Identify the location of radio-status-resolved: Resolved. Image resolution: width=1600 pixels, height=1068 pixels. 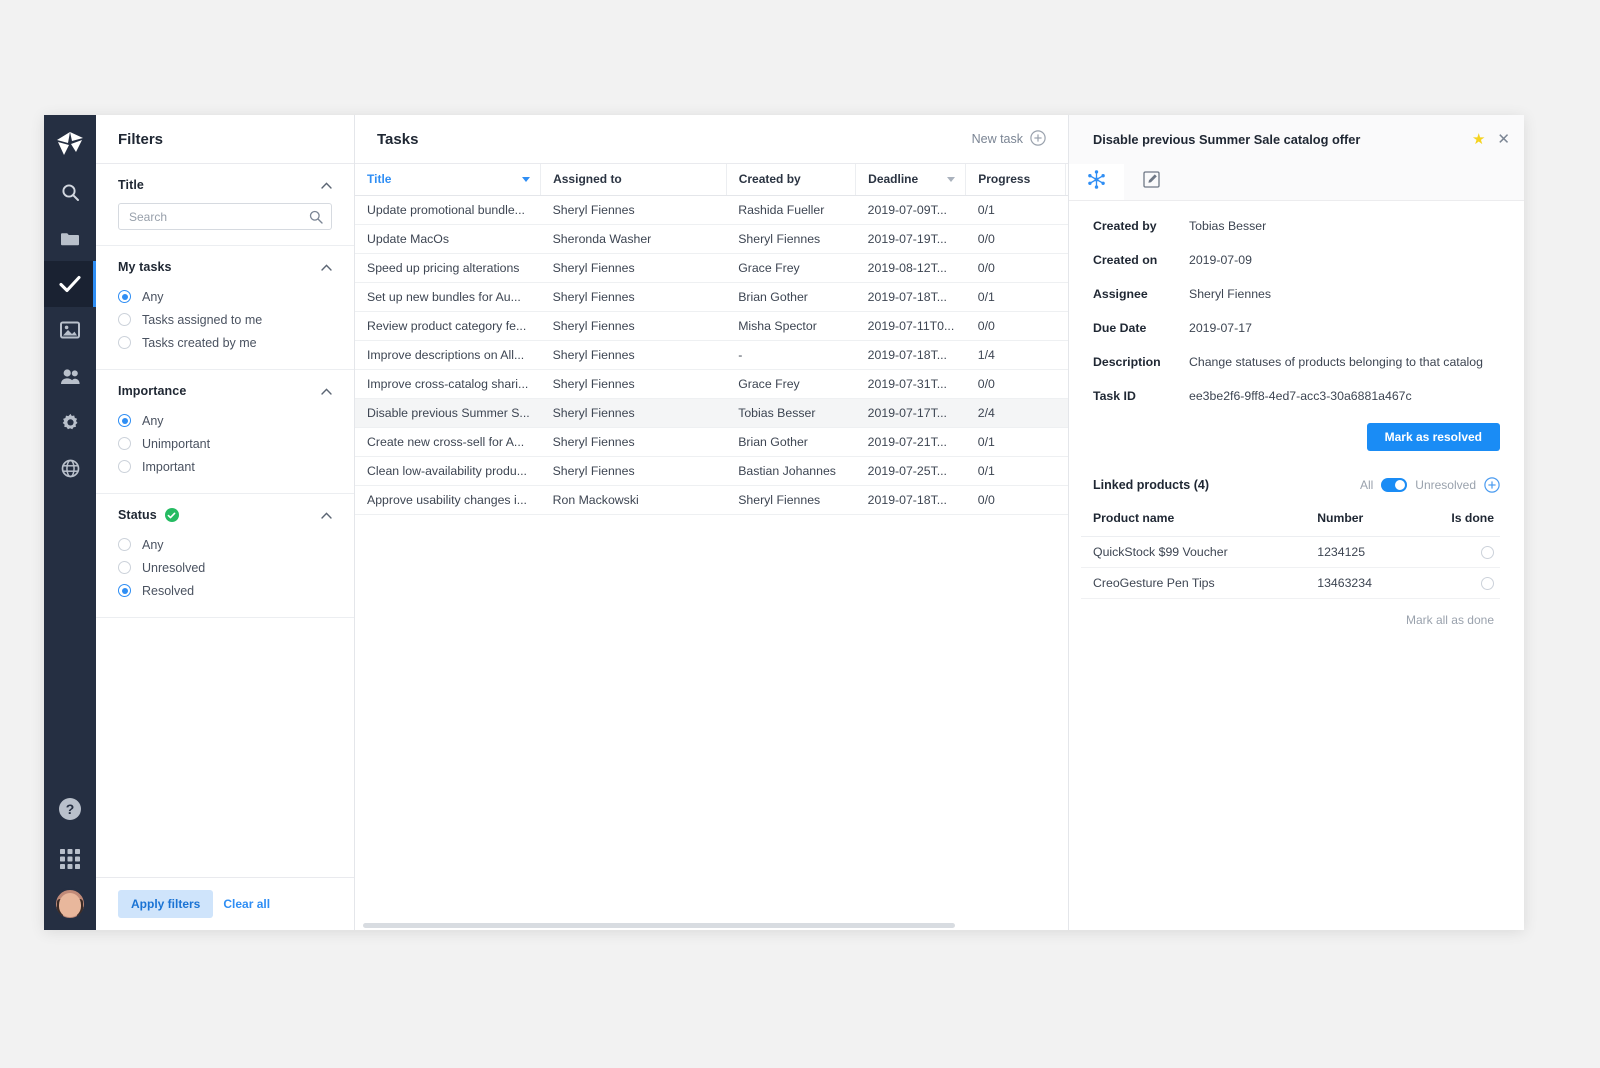
(225, 590).